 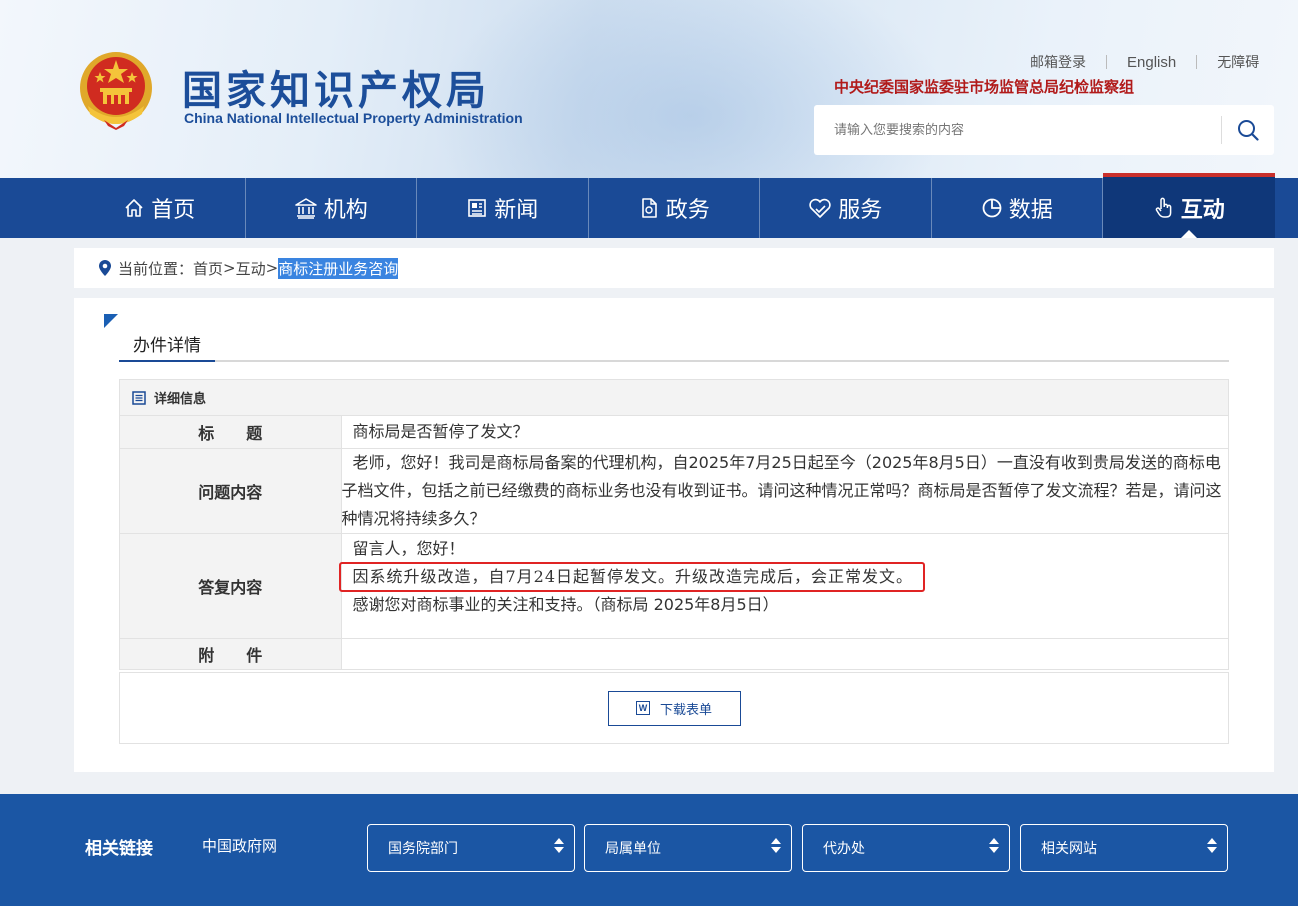 What do you see at coordinates (906, 848) in the screenshot?
I see `select-agency-offices: 代办处` at bounding box center [906, 848].